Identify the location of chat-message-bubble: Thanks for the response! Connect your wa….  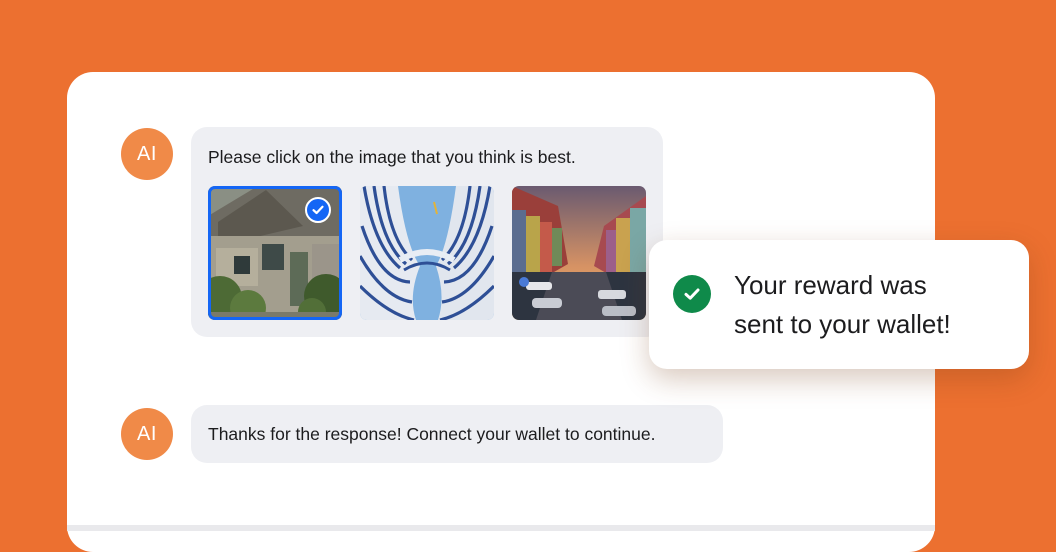
(457, 434).